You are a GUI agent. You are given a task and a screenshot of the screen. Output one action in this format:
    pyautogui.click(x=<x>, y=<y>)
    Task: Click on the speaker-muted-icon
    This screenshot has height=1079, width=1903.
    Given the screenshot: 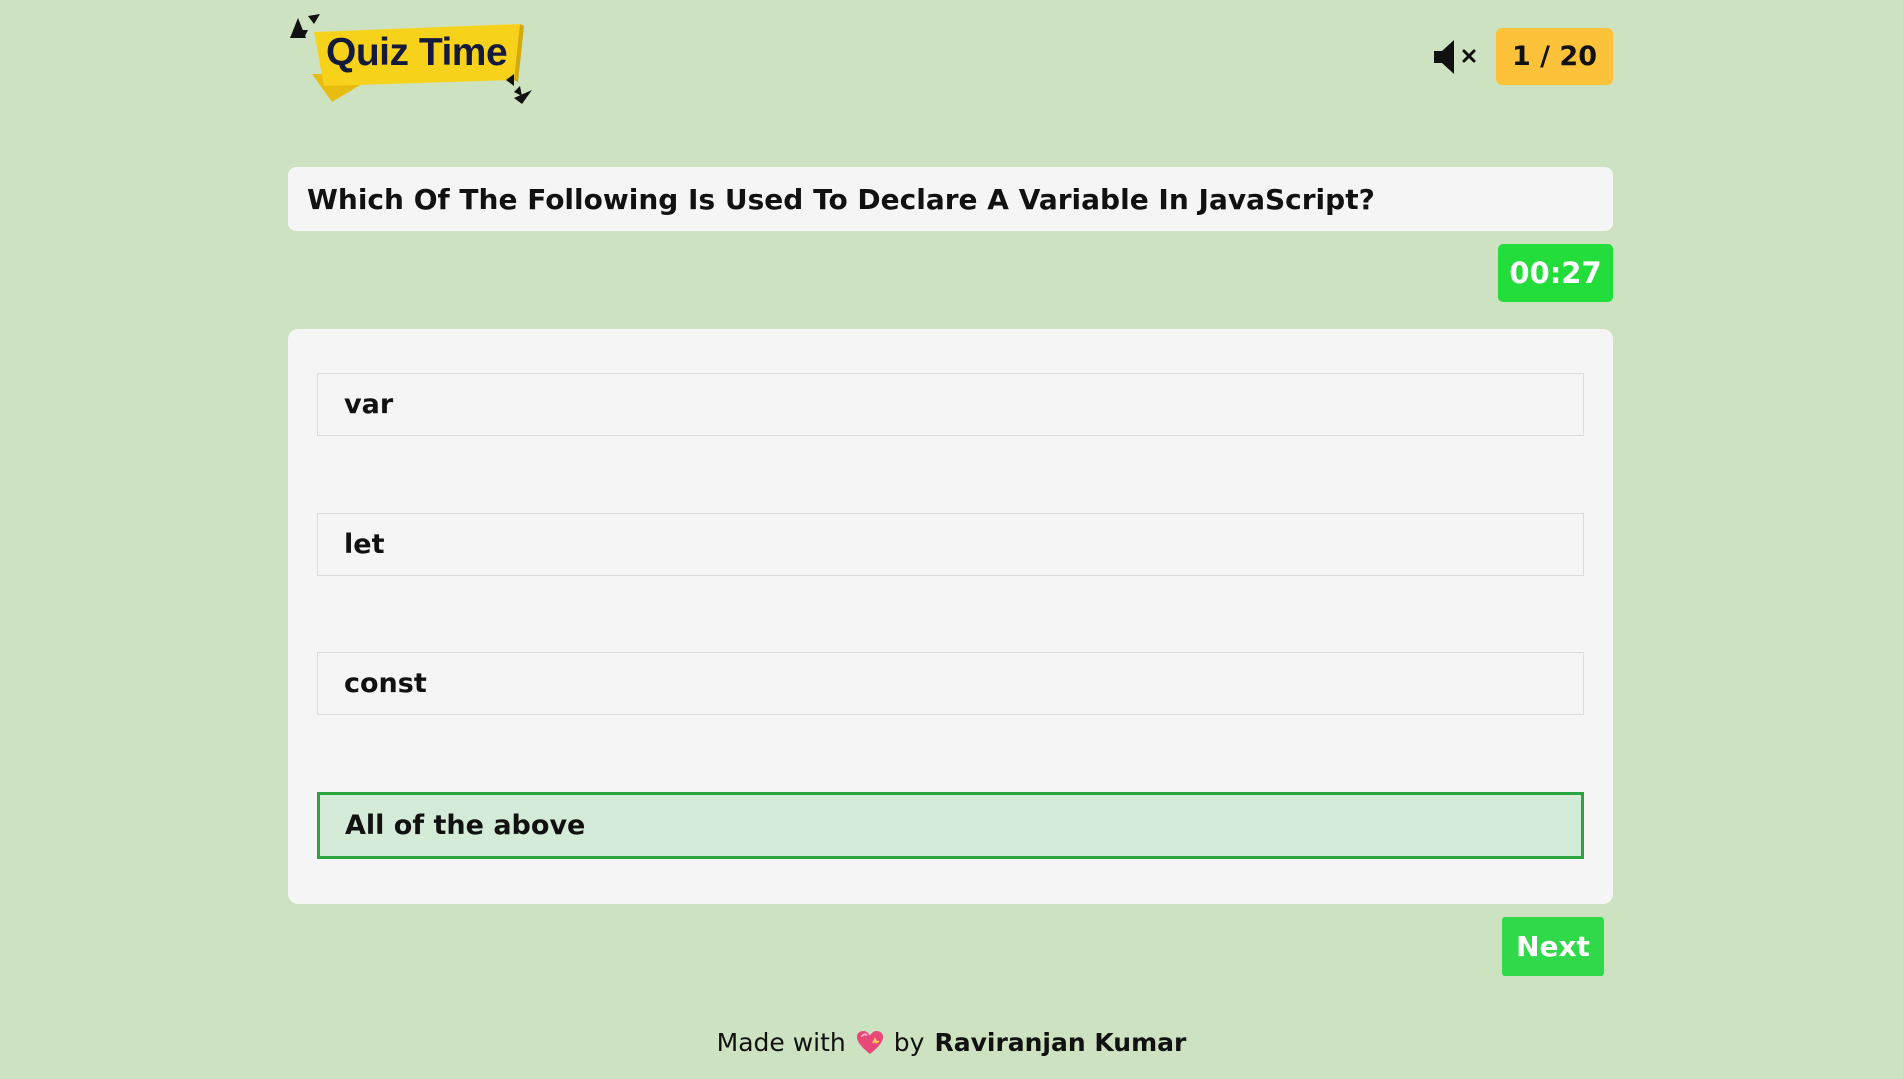 What is the action you would take?
    pyautogui.click(x=1455, y=57)
    